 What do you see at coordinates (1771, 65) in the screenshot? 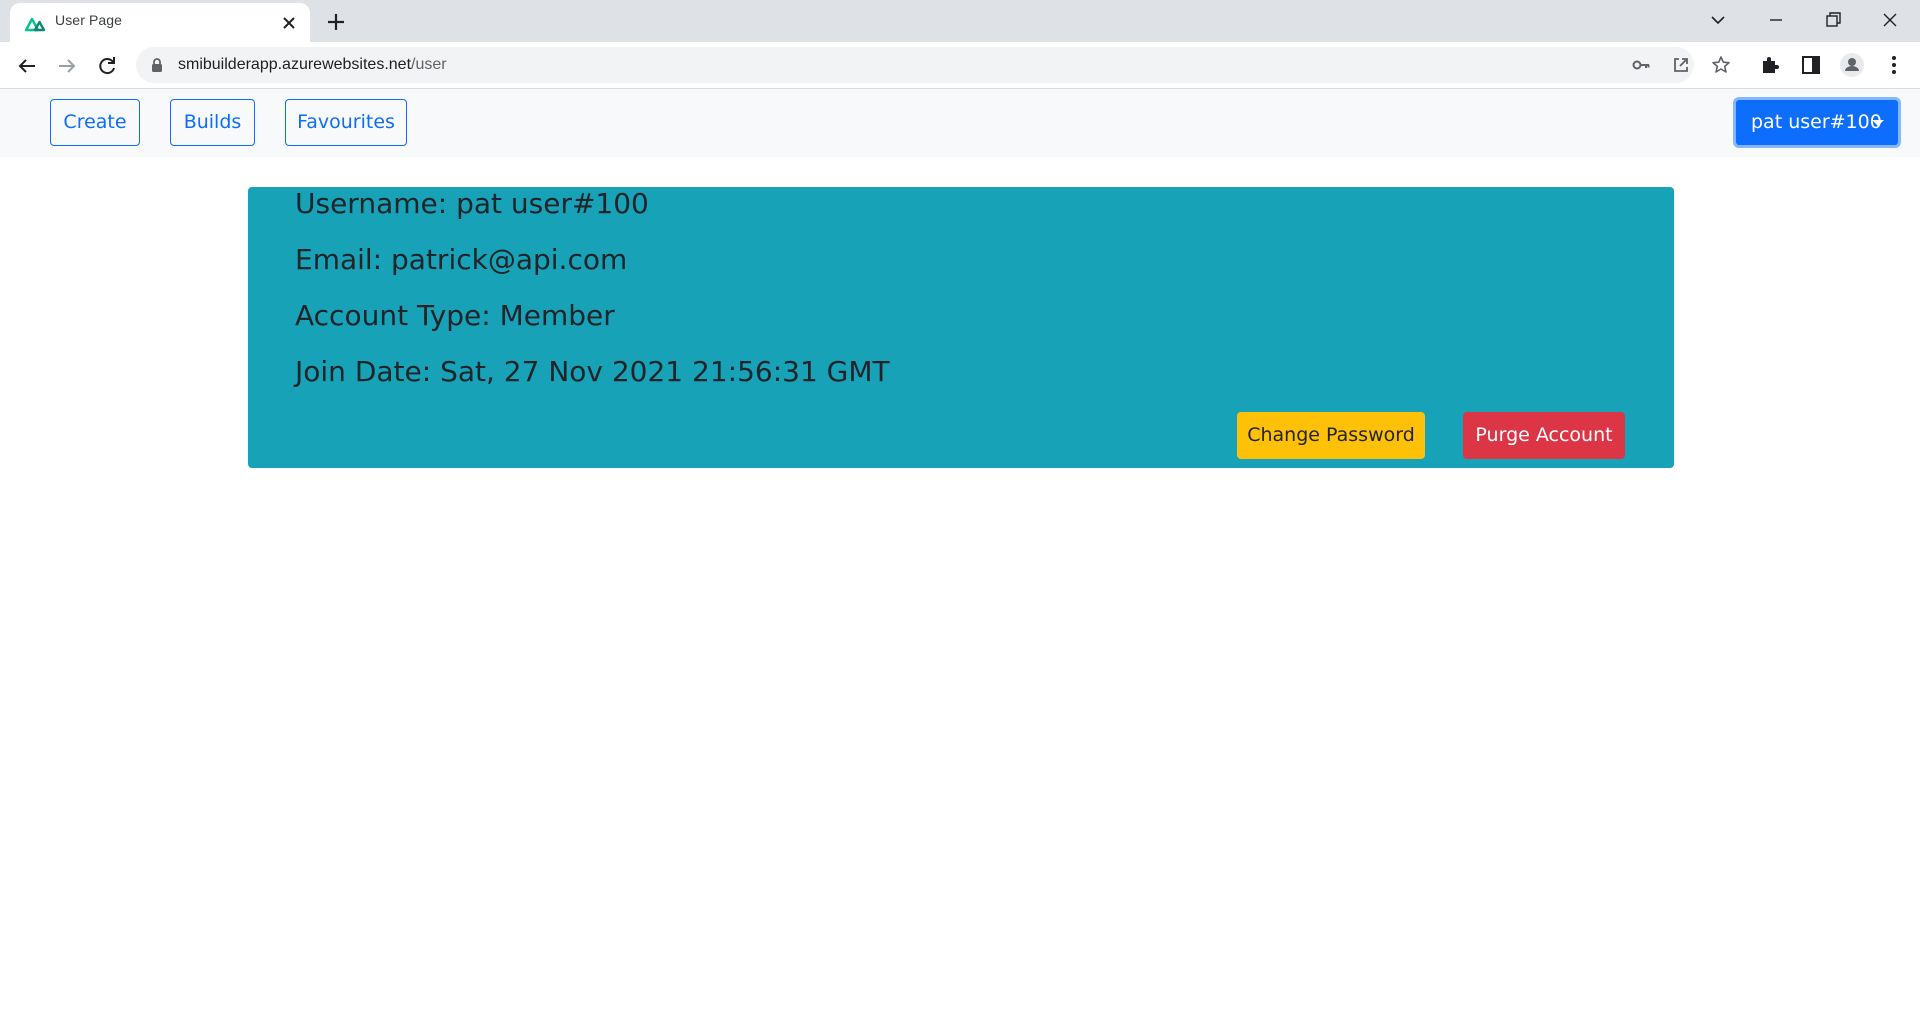
I see `extensions-puzzle-icon` at bounding box center [1771, 65].